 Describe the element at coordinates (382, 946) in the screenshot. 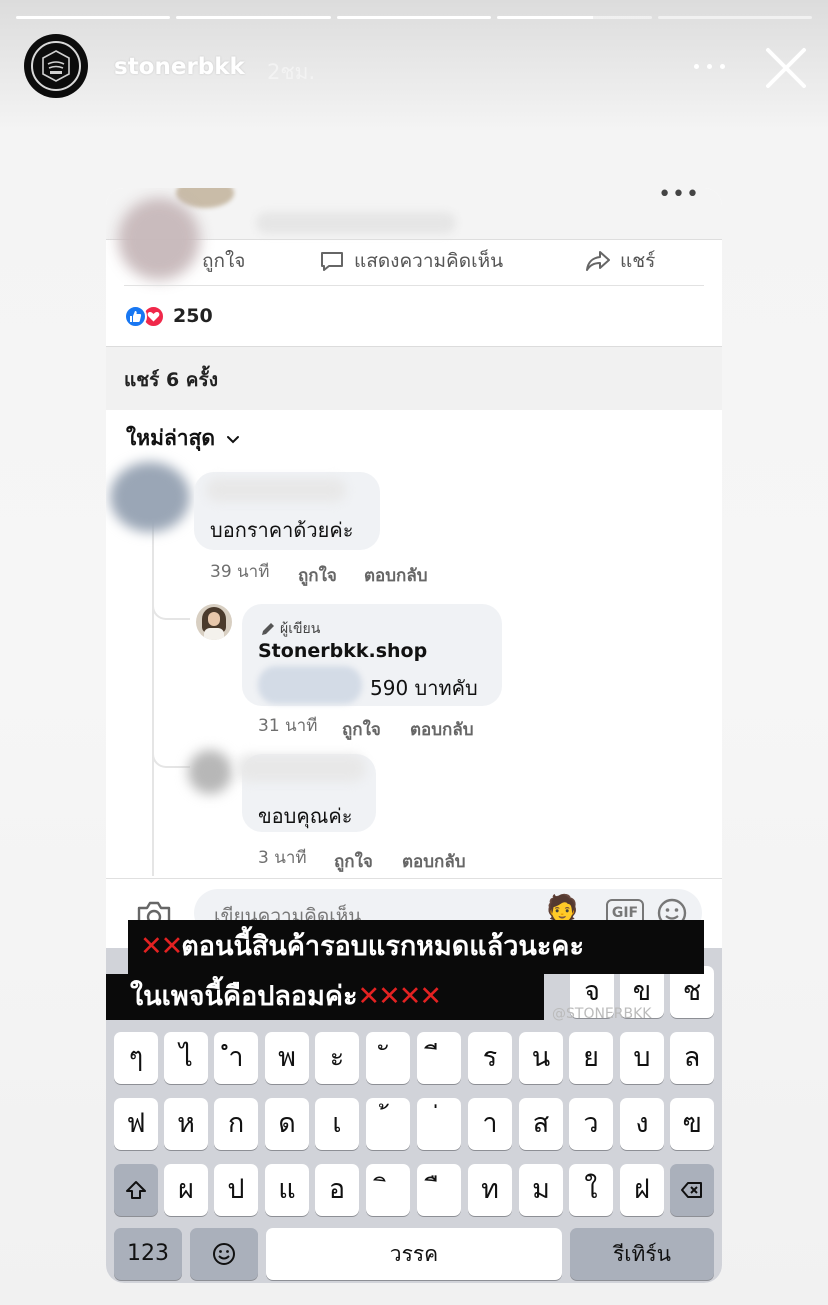

I see `caption-text: ตอนนี้สินค้ารอบแรกหมดแล้วนะคะ` at that location.